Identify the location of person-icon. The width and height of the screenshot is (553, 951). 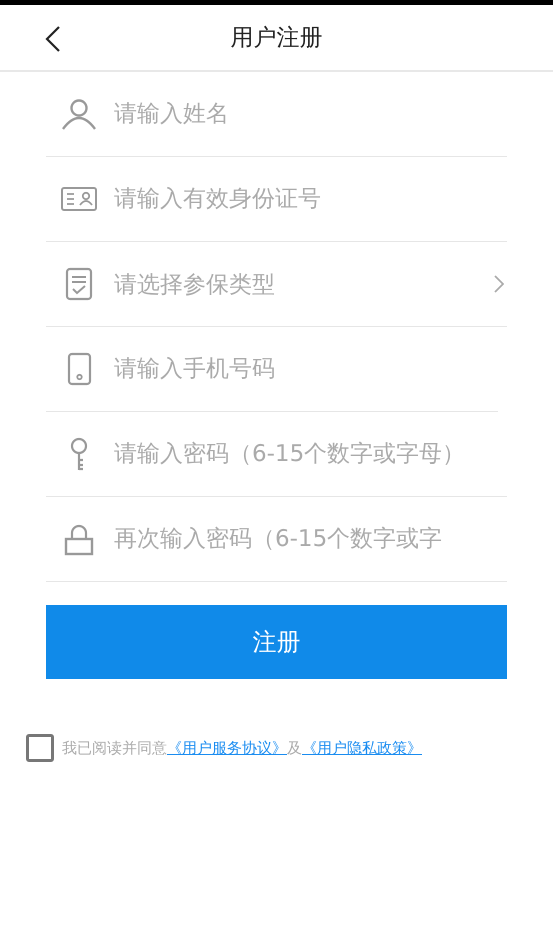
(79, 114).